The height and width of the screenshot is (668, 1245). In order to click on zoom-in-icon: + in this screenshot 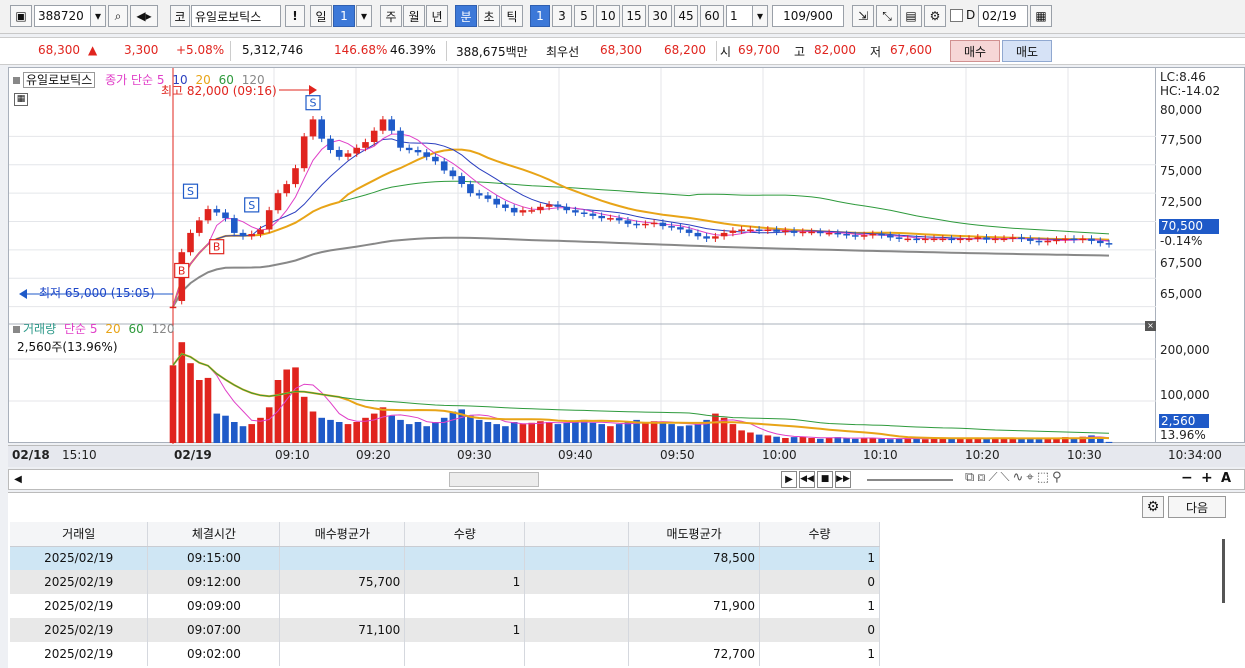, I will do `click(1207, 478)`.